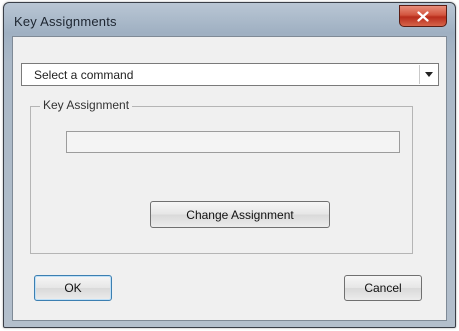 The width and height of the screenshot is (459, 331). I want to click on command-select-dropdown-button, so click(428, 74).